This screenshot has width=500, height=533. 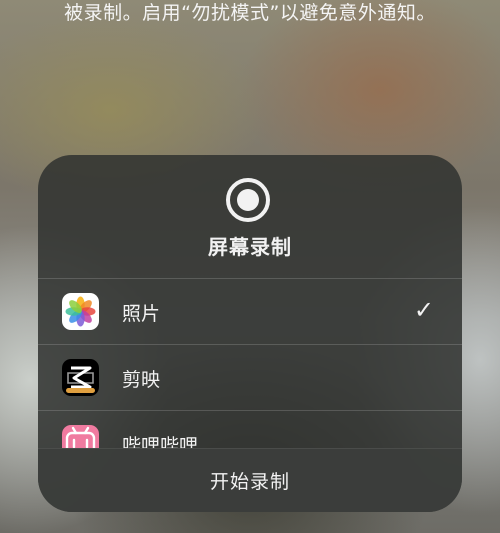 What do you see at coordinates (141, 380) in the screenshot?
I see `list-item-label: 剪映` at bounding box center [141, 380].